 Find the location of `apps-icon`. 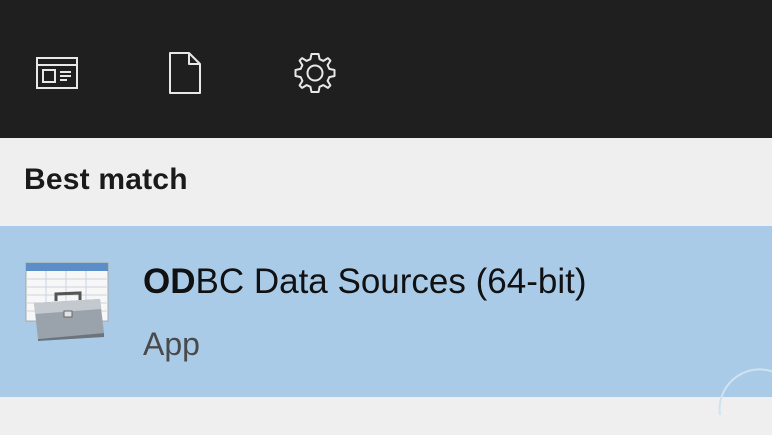

apps-icon is located at coordinates (57, 73).